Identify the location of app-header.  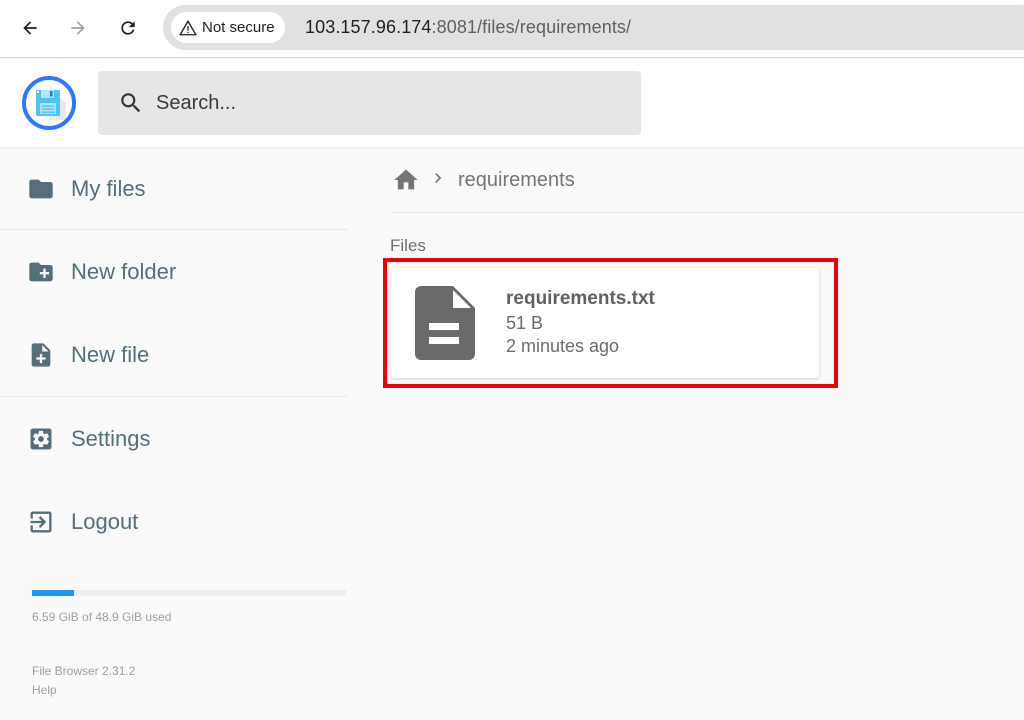
(512, 103).